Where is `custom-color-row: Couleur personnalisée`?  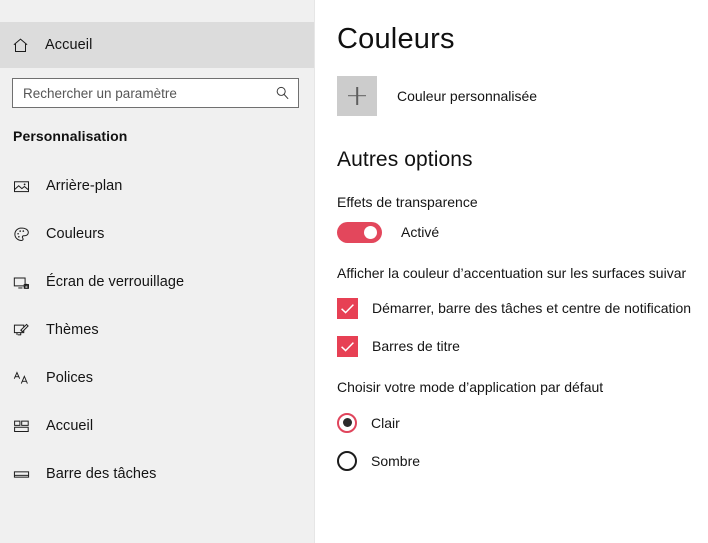
custom-color-row: Couleur personnalisée is located at coordinates (522, 95).